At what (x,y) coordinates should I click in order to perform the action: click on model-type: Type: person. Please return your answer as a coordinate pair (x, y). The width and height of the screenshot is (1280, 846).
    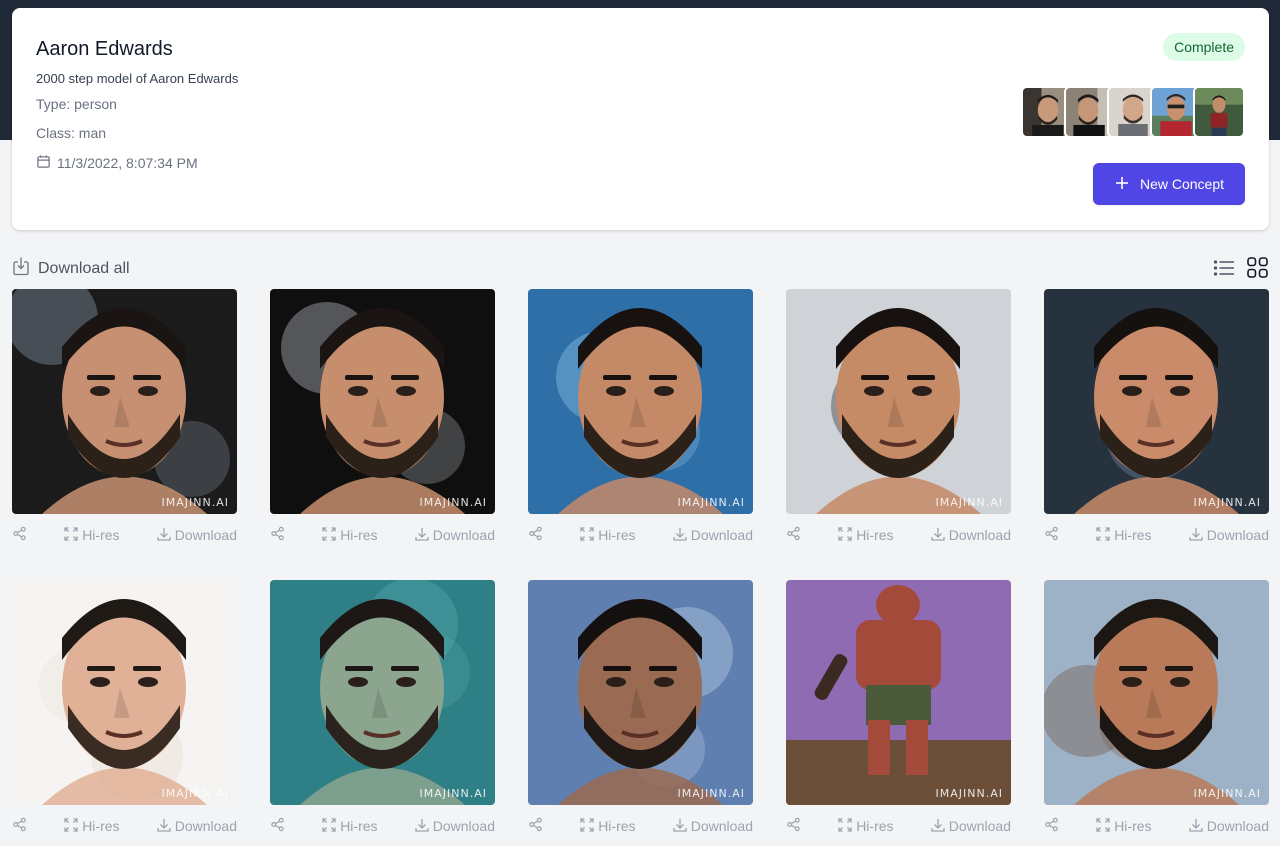
    Looking at the image, I should click on (76, 104).